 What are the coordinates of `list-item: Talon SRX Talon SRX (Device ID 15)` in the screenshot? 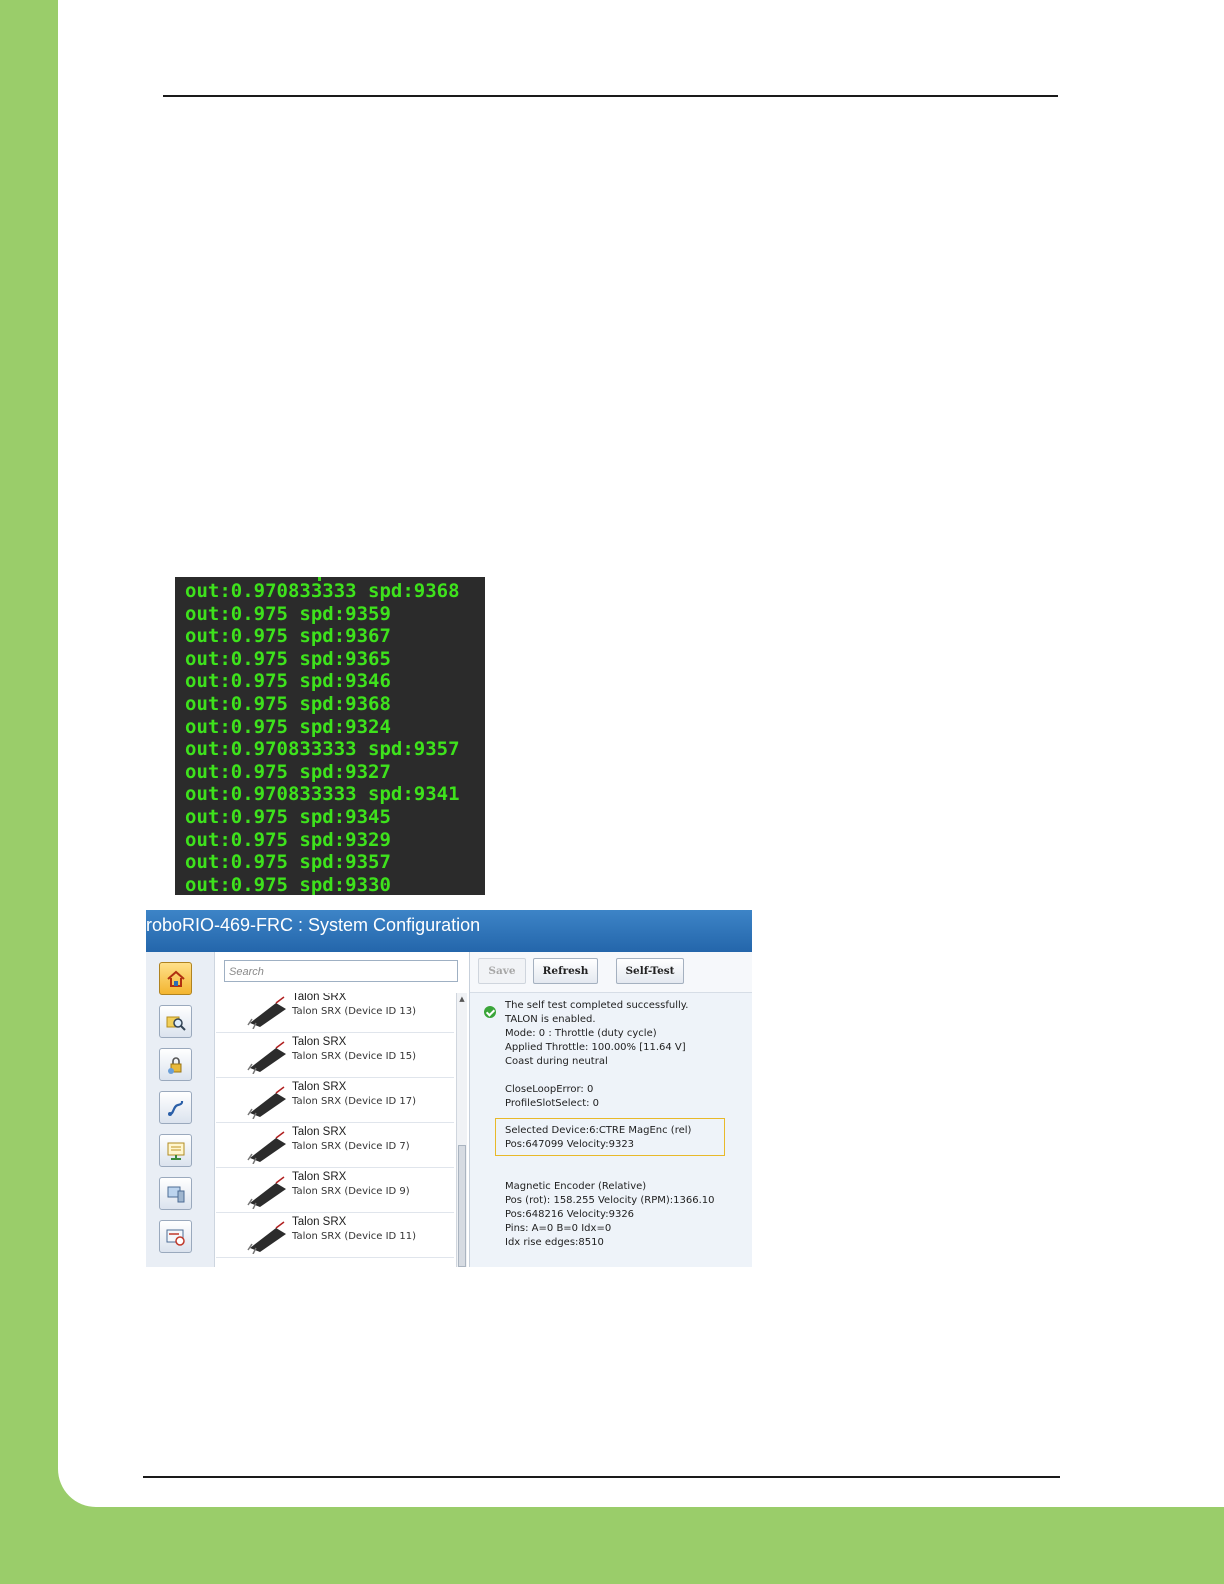 It's located at (335, 1055).